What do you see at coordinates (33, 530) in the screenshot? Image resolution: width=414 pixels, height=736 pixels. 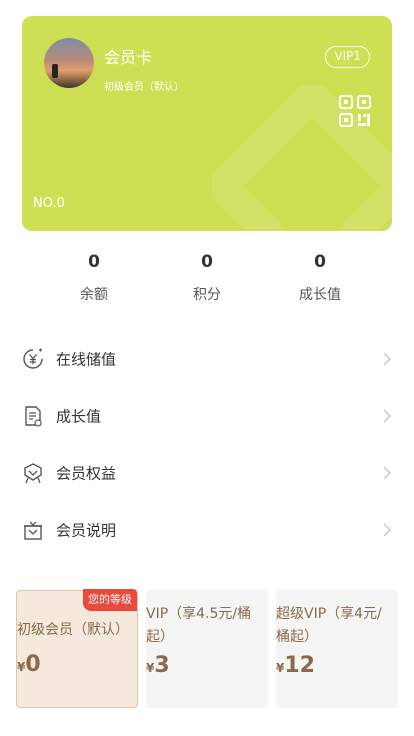 I see `gift-icon` at bounding box center [33, 530].